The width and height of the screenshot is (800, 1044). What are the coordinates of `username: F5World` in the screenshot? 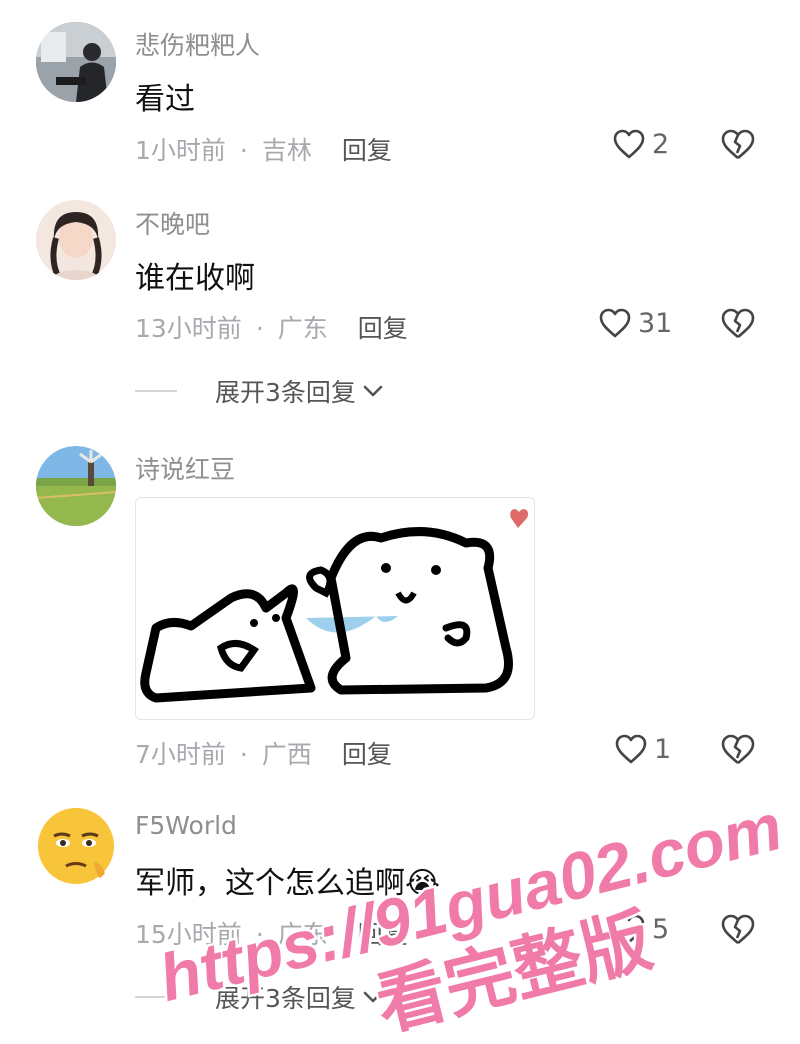 It's located at (186, 825).